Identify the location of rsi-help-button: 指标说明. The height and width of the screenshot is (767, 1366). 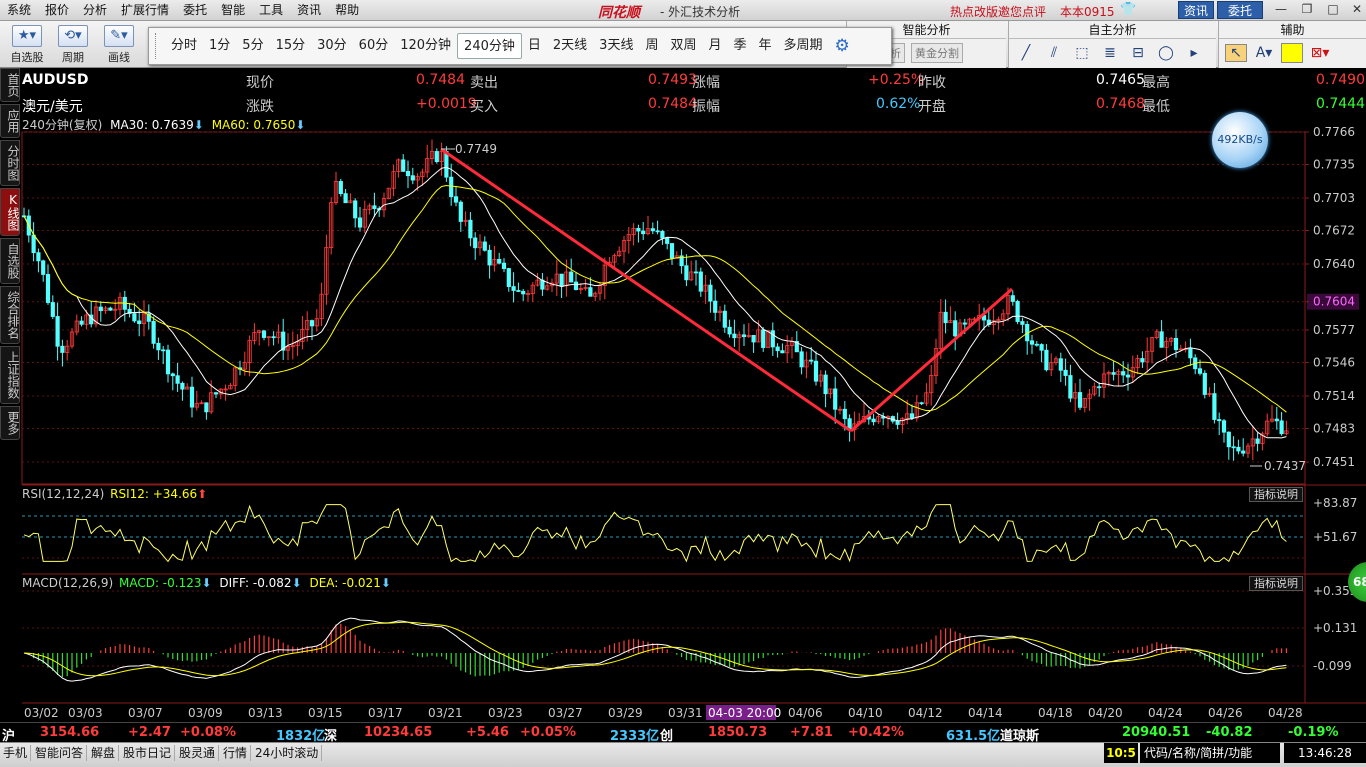
(1276, 494).